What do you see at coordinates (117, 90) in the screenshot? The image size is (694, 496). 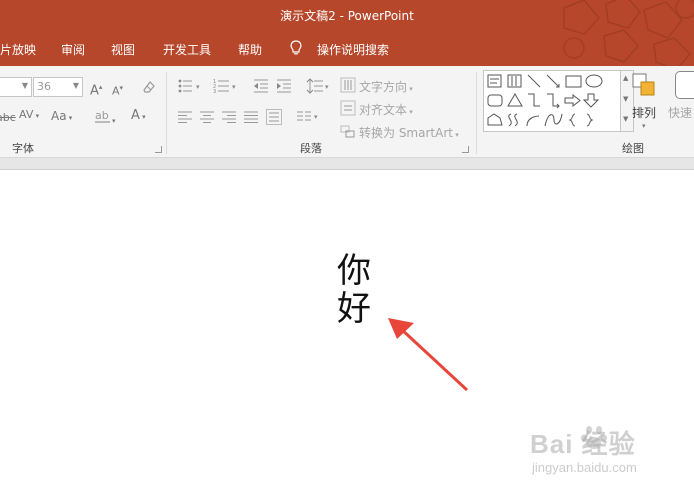 I see `shrink-font-icon: A▾` at bounding box center [117, 90].